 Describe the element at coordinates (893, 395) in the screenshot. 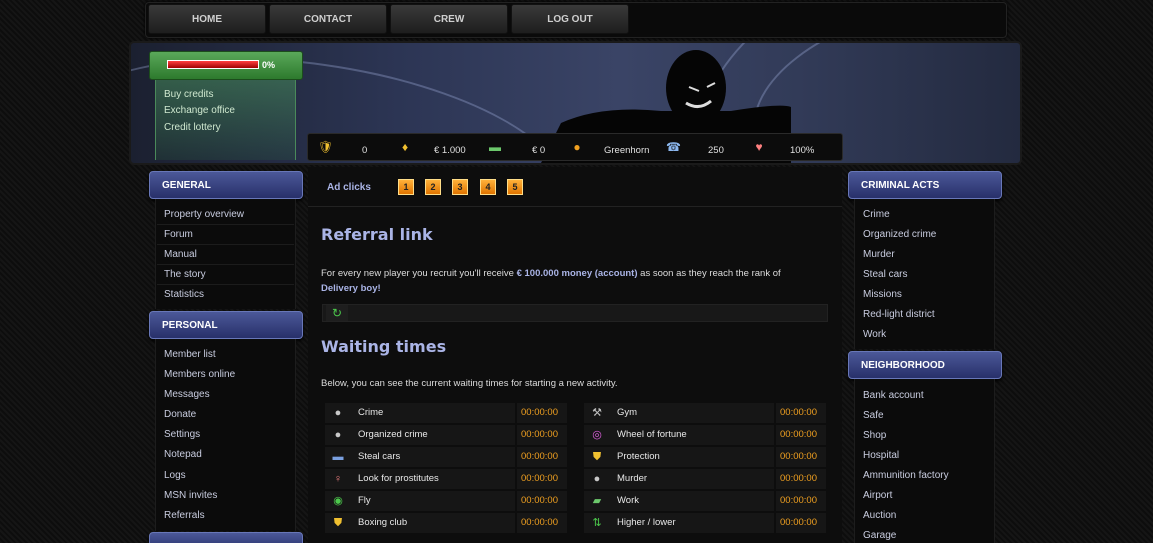

I see `bank-account-link: Bank account` at that location.